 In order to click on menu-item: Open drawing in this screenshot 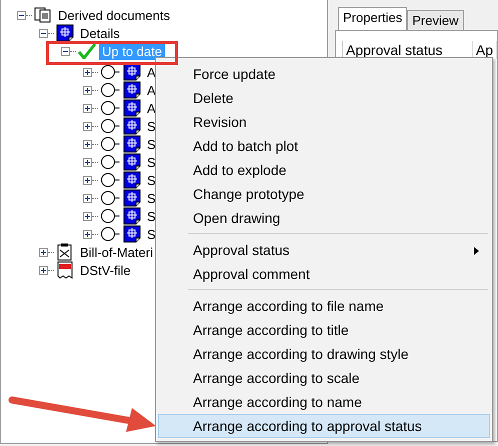, I will do `click(324, 218)`.